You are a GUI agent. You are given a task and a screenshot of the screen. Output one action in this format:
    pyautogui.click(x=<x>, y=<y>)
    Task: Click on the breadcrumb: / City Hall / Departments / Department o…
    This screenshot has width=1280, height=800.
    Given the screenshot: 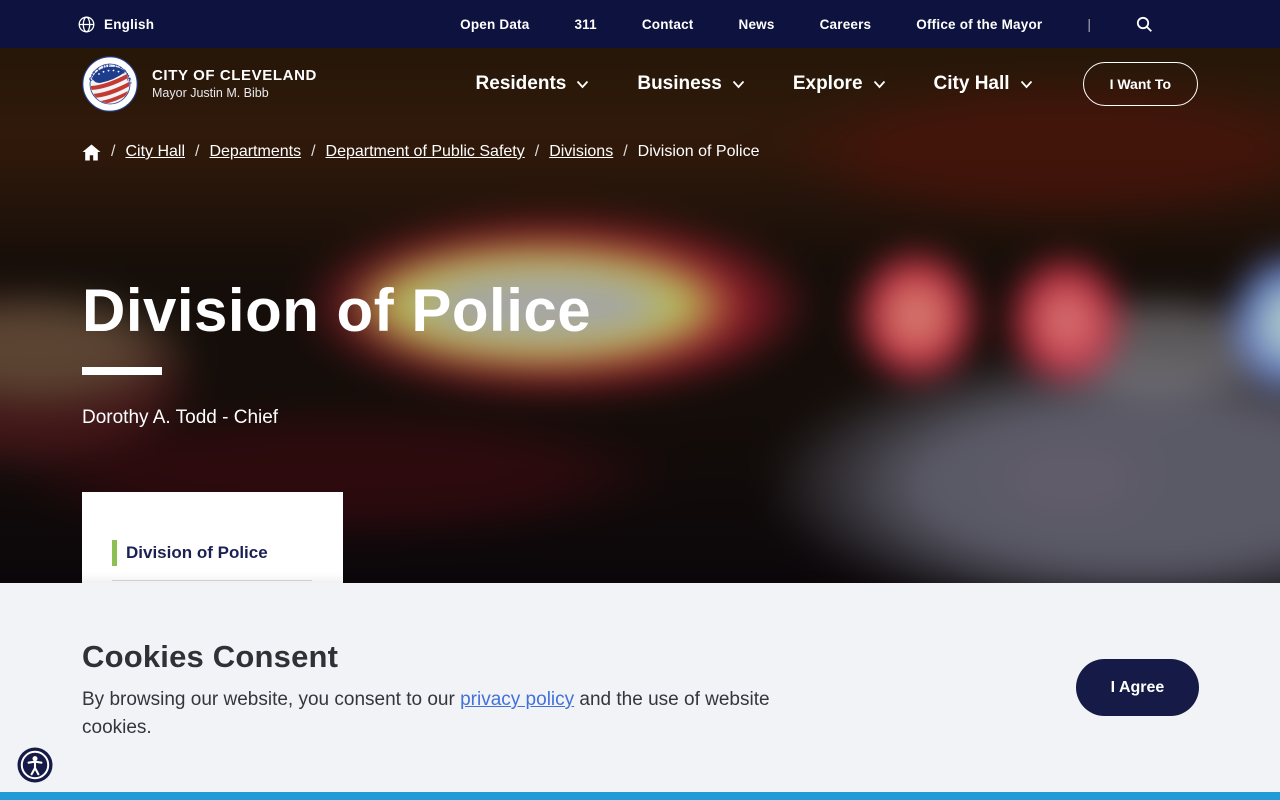 What is the action you would take?
    pyautogui.click(x=420, y=152)
    